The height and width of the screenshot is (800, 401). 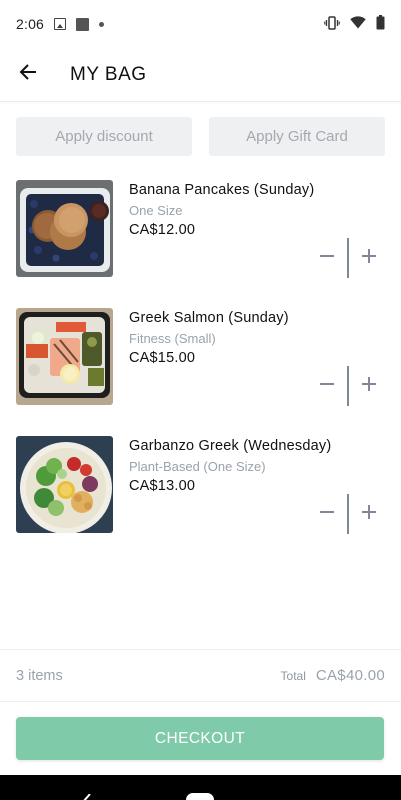 What do you see at coordinates (293, 675) in the screenshot?
I see `total-label: Total` at bounding box center [293, 675].